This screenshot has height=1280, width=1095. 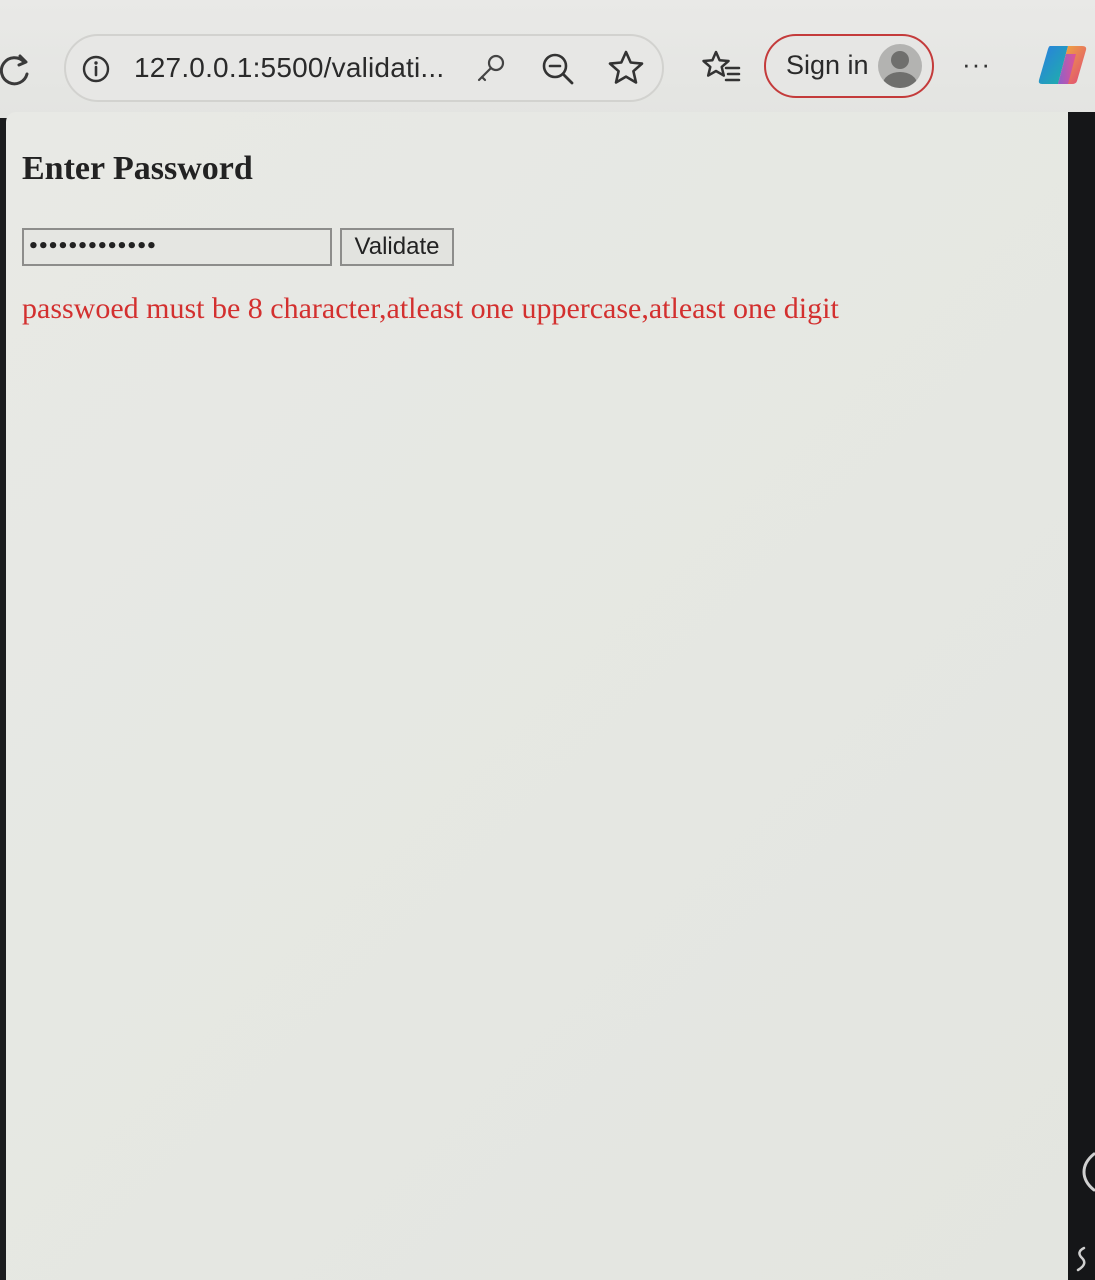 What do you see at coordinates (827, 65) in the screenshot?
I see `sign-in-label: Sign in` at bounding box center [827, 65].